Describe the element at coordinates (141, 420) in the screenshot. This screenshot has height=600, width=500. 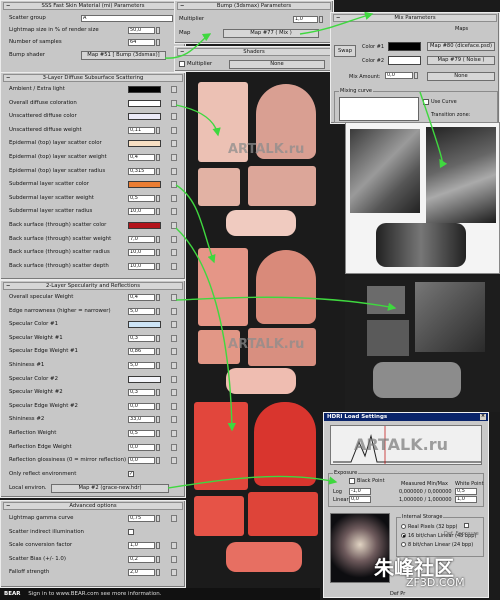
I see `param-field: 33,0` at that location.